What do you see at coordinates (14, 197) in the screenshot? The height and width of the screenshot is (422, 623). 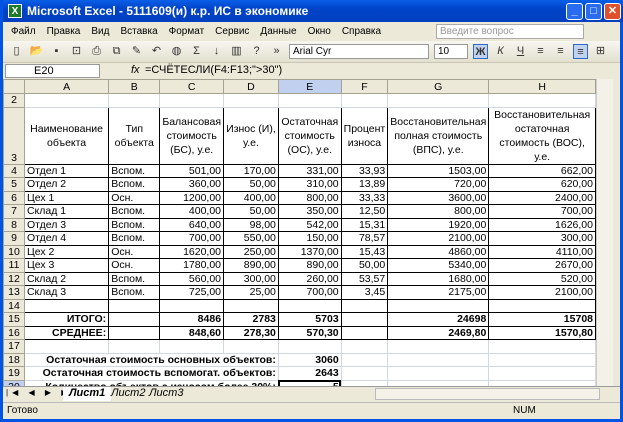 I see `row-header: 6` at bounding box center [14, 197].